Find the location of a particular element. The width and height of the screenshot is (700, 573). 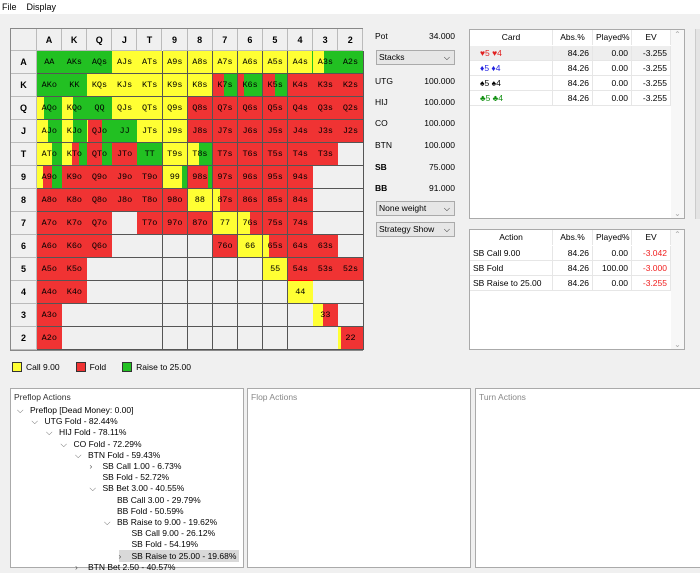

hand-cell: 74s is located at coordinates (301, 223).